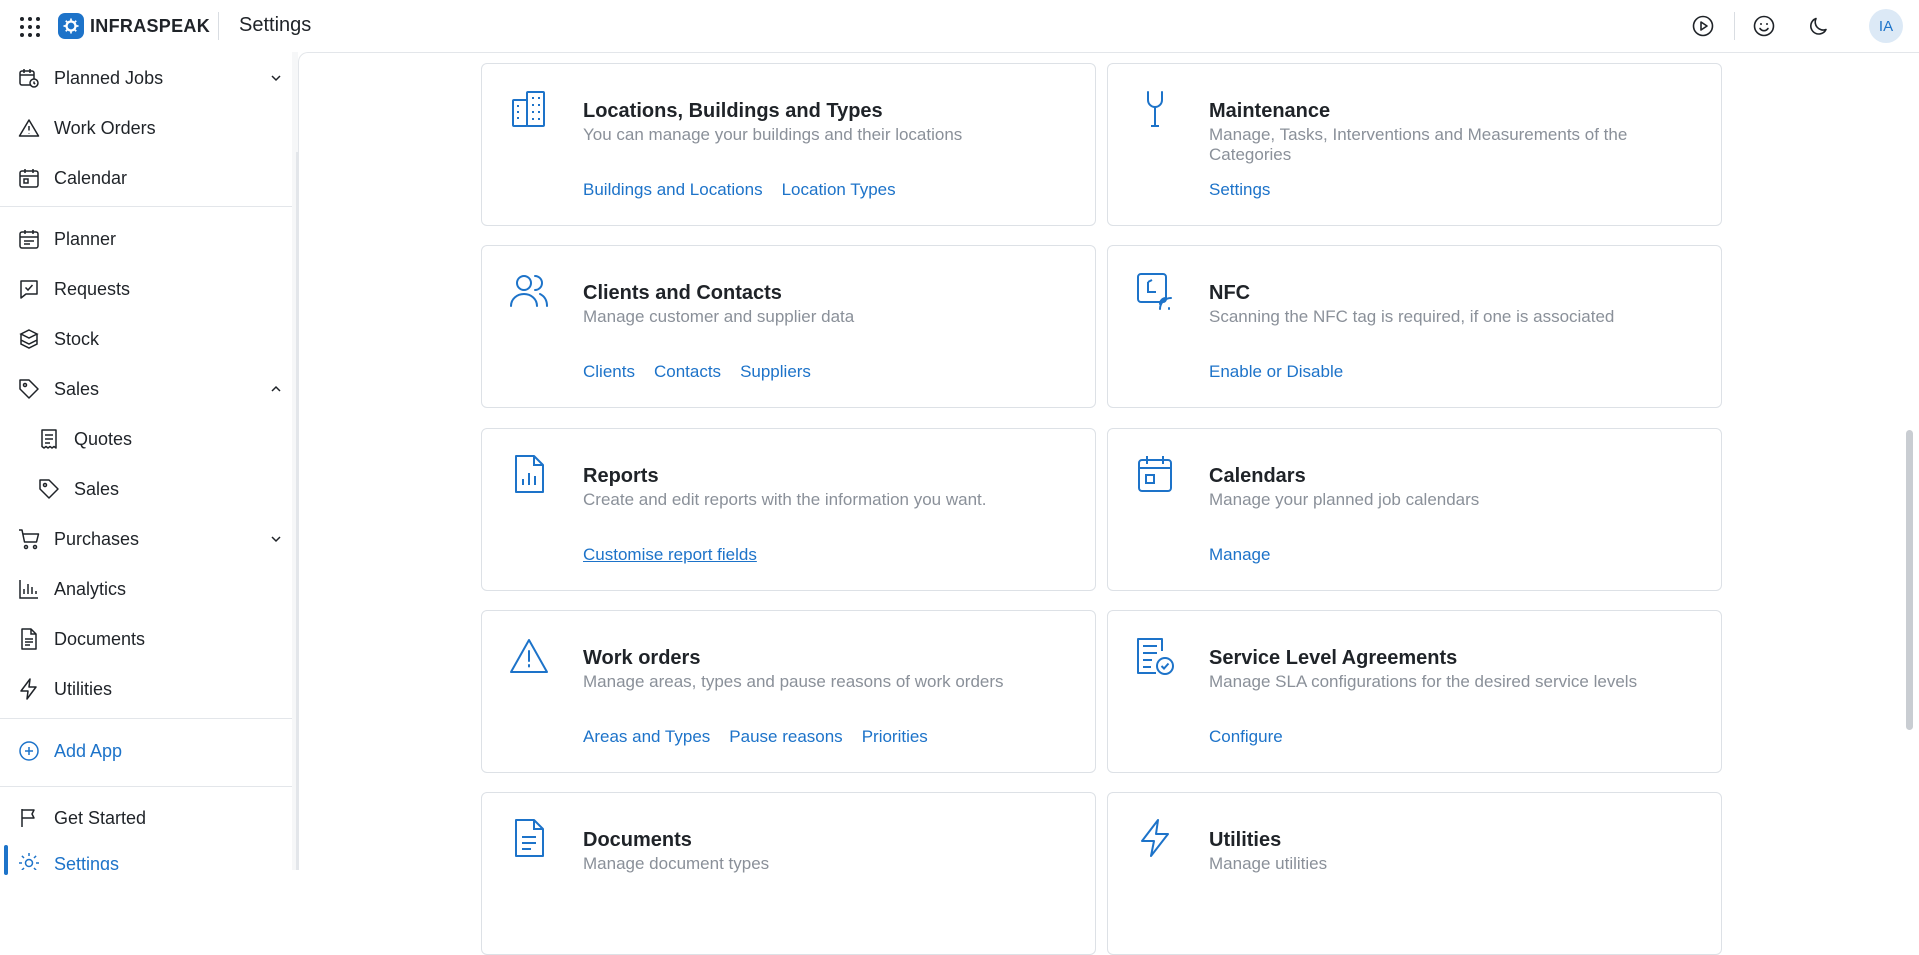 The width and height of the screenshot is (1919, 955). What do you see at coordinates (785, 737) in the screenshot?
I see `pause-reasons-link: Pause reasons` at bounding box center [785, 737].